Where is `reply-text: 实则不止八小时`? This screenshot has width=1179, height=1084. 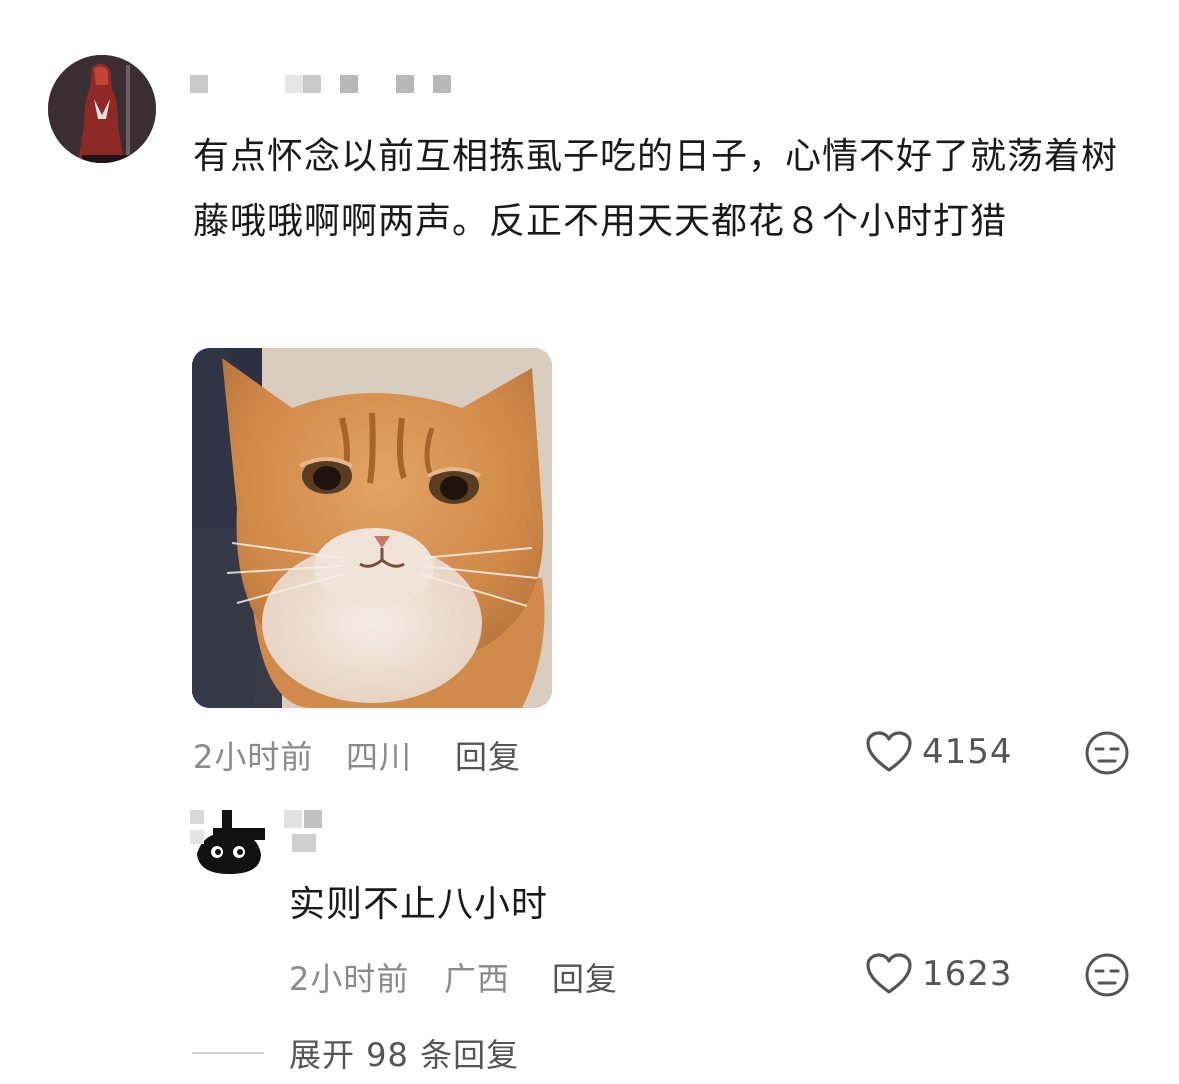
reply-text: 实则不止八小时 is located at coordinates (419, 904).